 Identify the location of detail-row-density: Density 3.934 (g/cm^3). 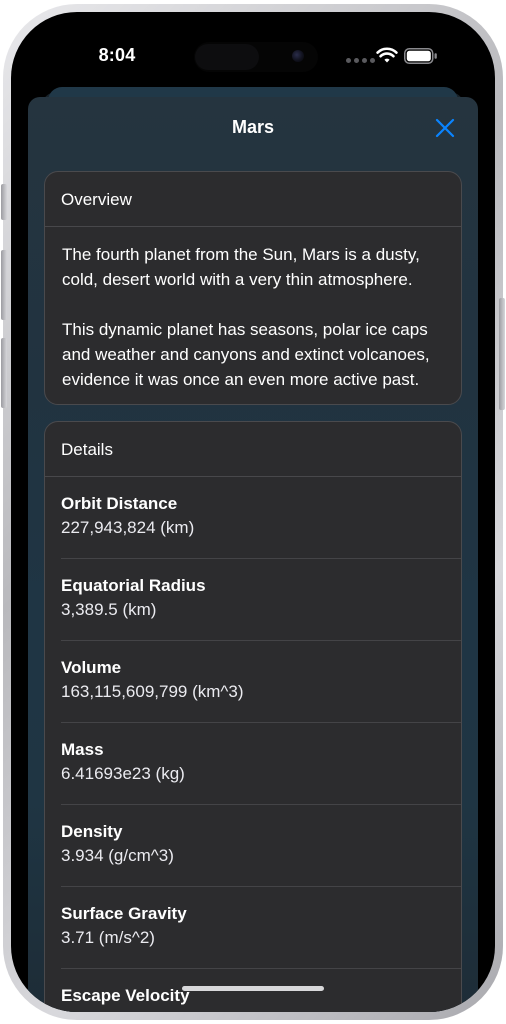
(253, 846).